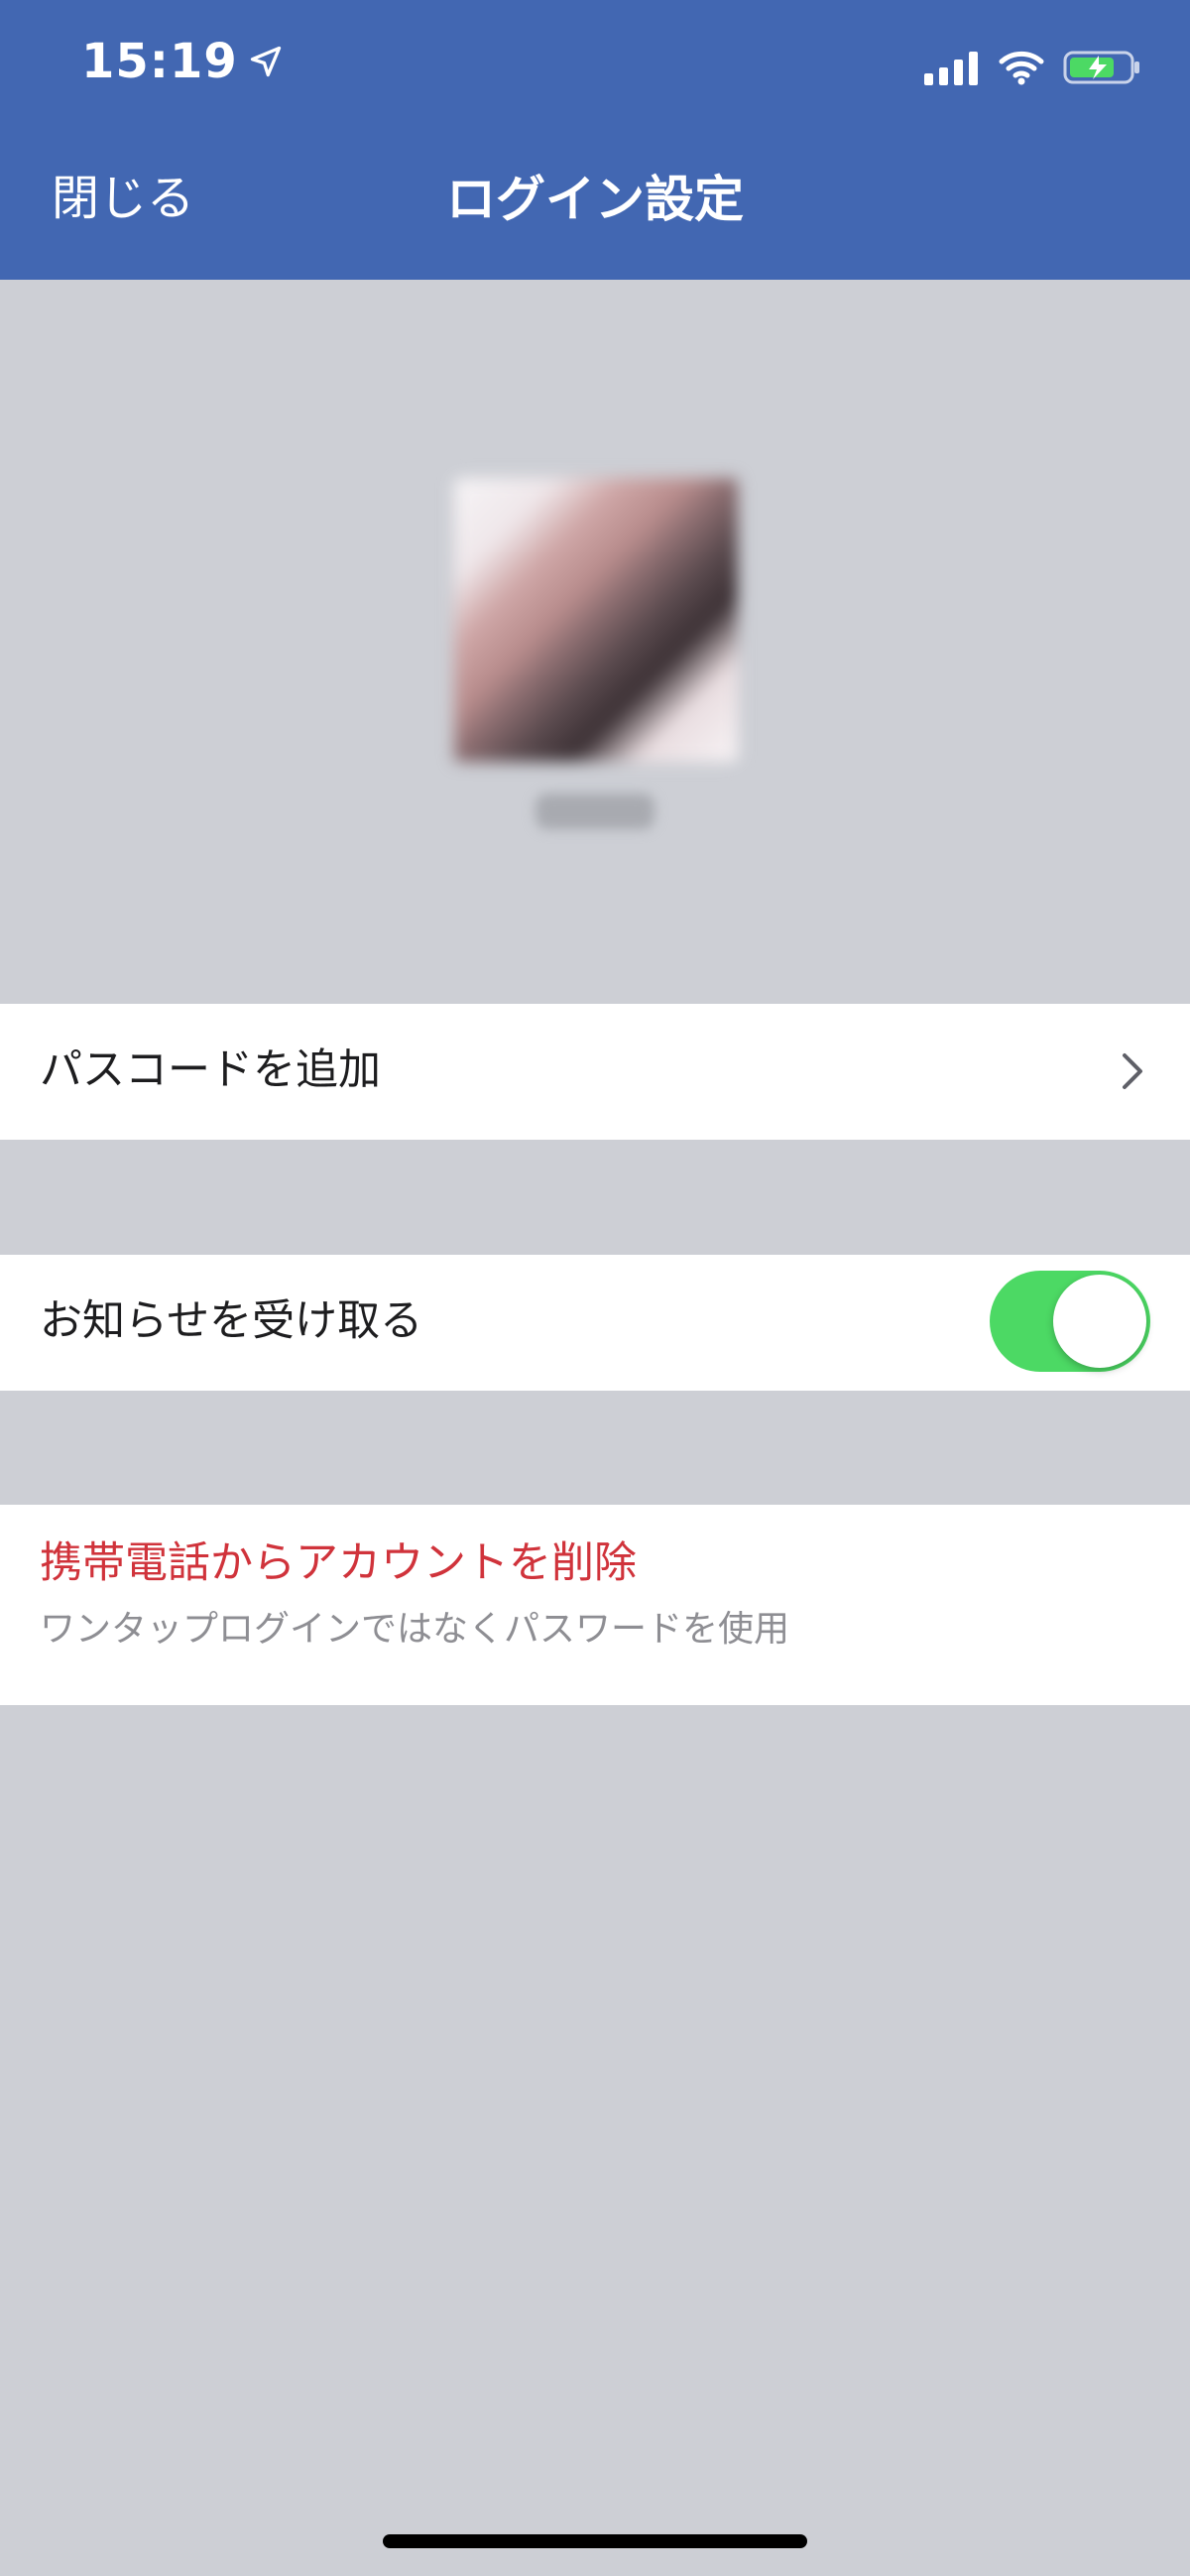  Describe the element at coordinates (338, 1563) in the screenshot. I see `remove-account-title: 携帯電話からアカウントを削除` at that location.